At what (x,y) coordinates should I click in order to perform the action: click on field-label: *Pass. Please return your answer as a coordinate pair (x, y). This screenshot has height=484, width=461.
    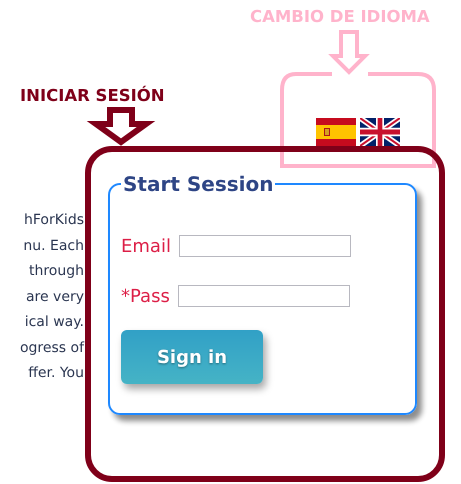
    Looking at the image, I should click on (145, 296).